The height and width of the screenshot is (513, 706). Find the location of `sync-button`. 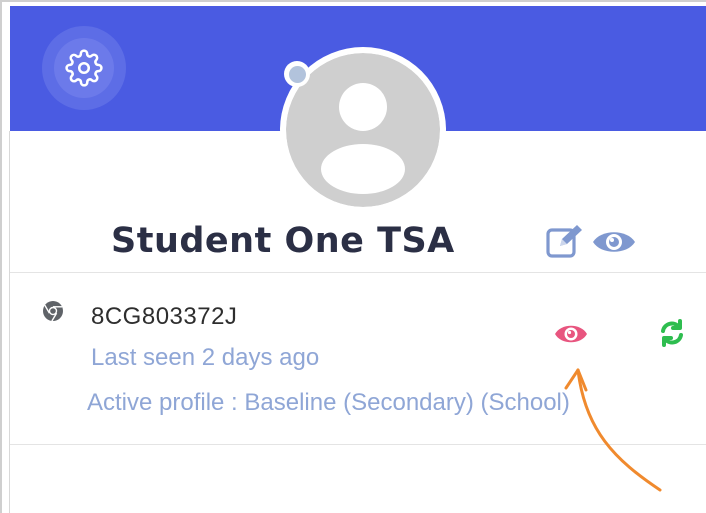

sync-button is located at coordinates (672, 333).